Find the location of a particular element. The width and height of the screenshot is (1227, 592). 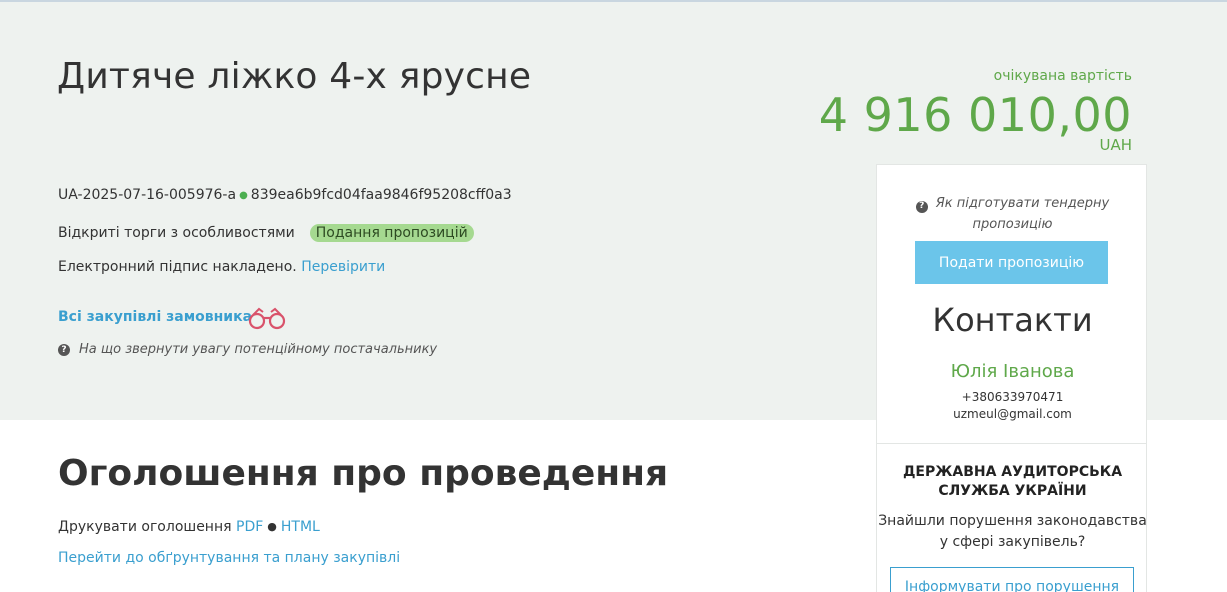

contacts-title: Контакти is located at coordinates (1012, 320).